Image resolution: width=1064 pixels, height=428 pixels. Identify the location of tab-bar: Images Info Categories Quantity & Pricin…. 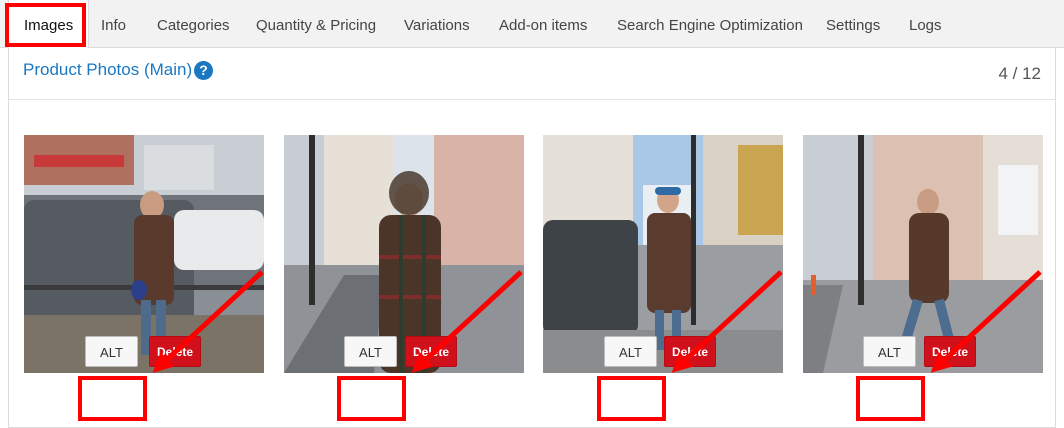
(532, 24).